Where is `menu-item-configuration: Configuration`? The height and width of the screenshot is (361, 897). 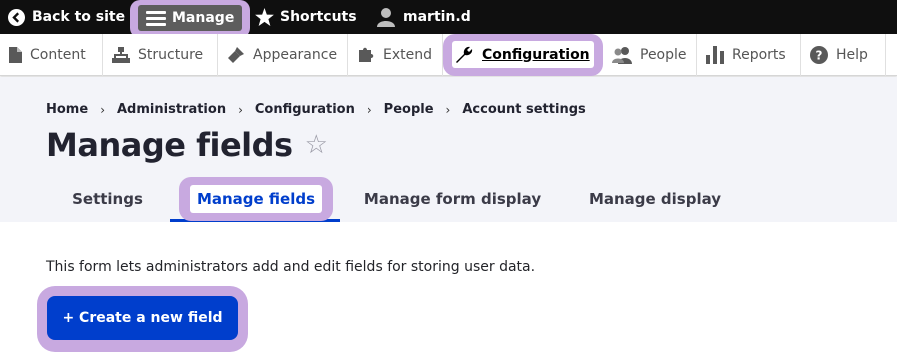 menu-item-configuration: Configuration is located at coordinates (523, 55).